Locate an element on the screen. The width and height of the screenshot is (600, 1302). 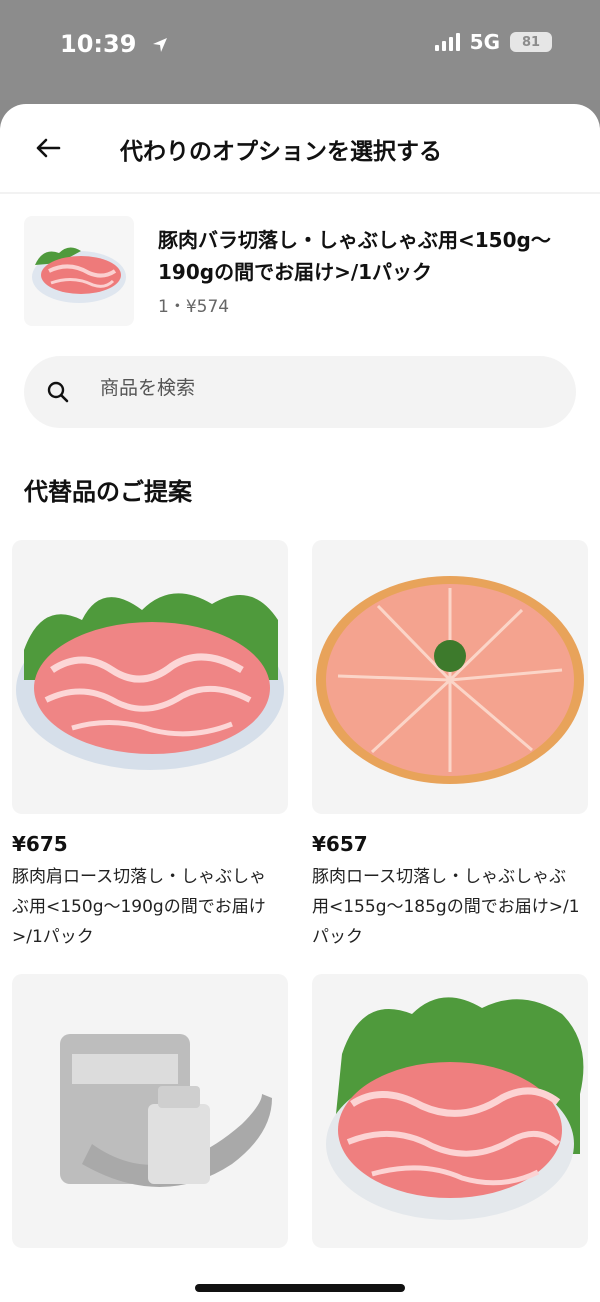
current-item-name: 豚肉バラ切落し・しゃぶしゃぶ用<150g〜190gの間でお届け>/1パック is located at coordinates (354, 256).